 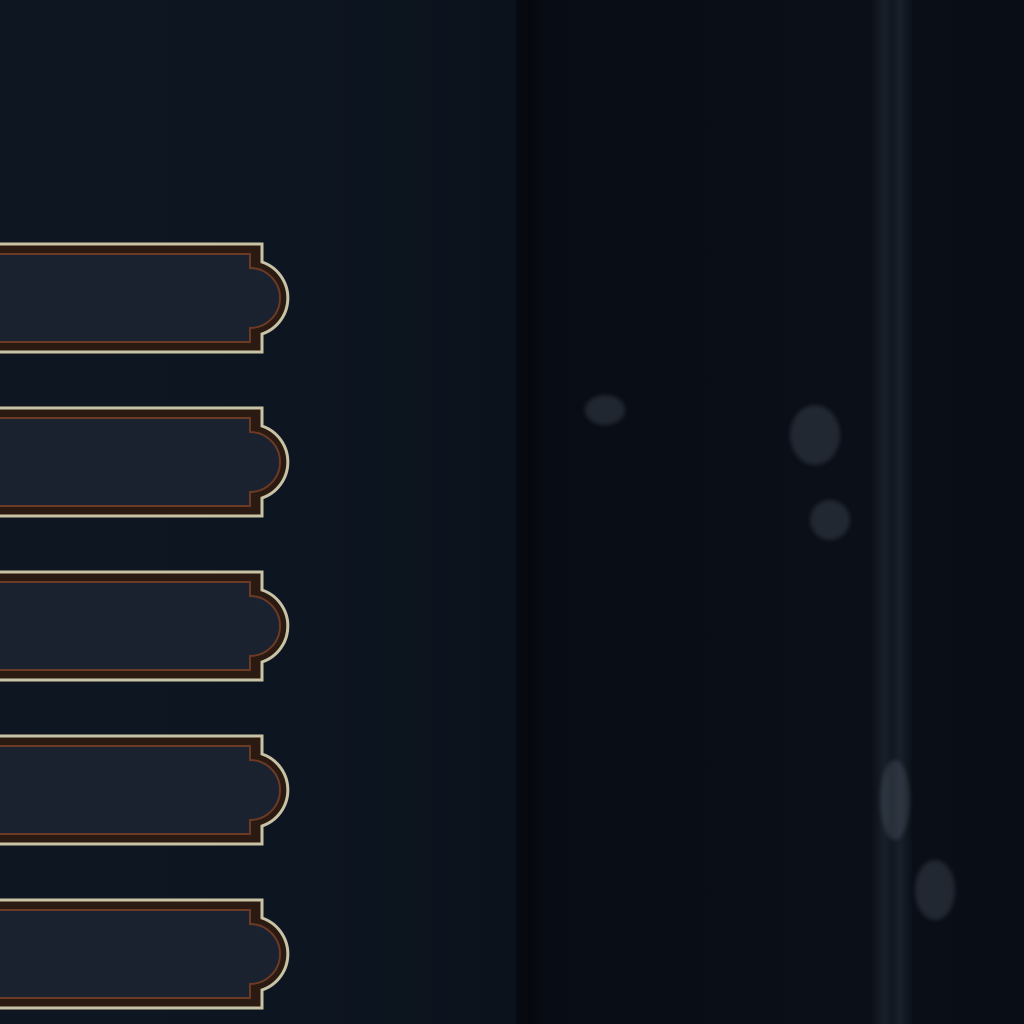 I want to click on wall-divider, so click(x=530, y=512).